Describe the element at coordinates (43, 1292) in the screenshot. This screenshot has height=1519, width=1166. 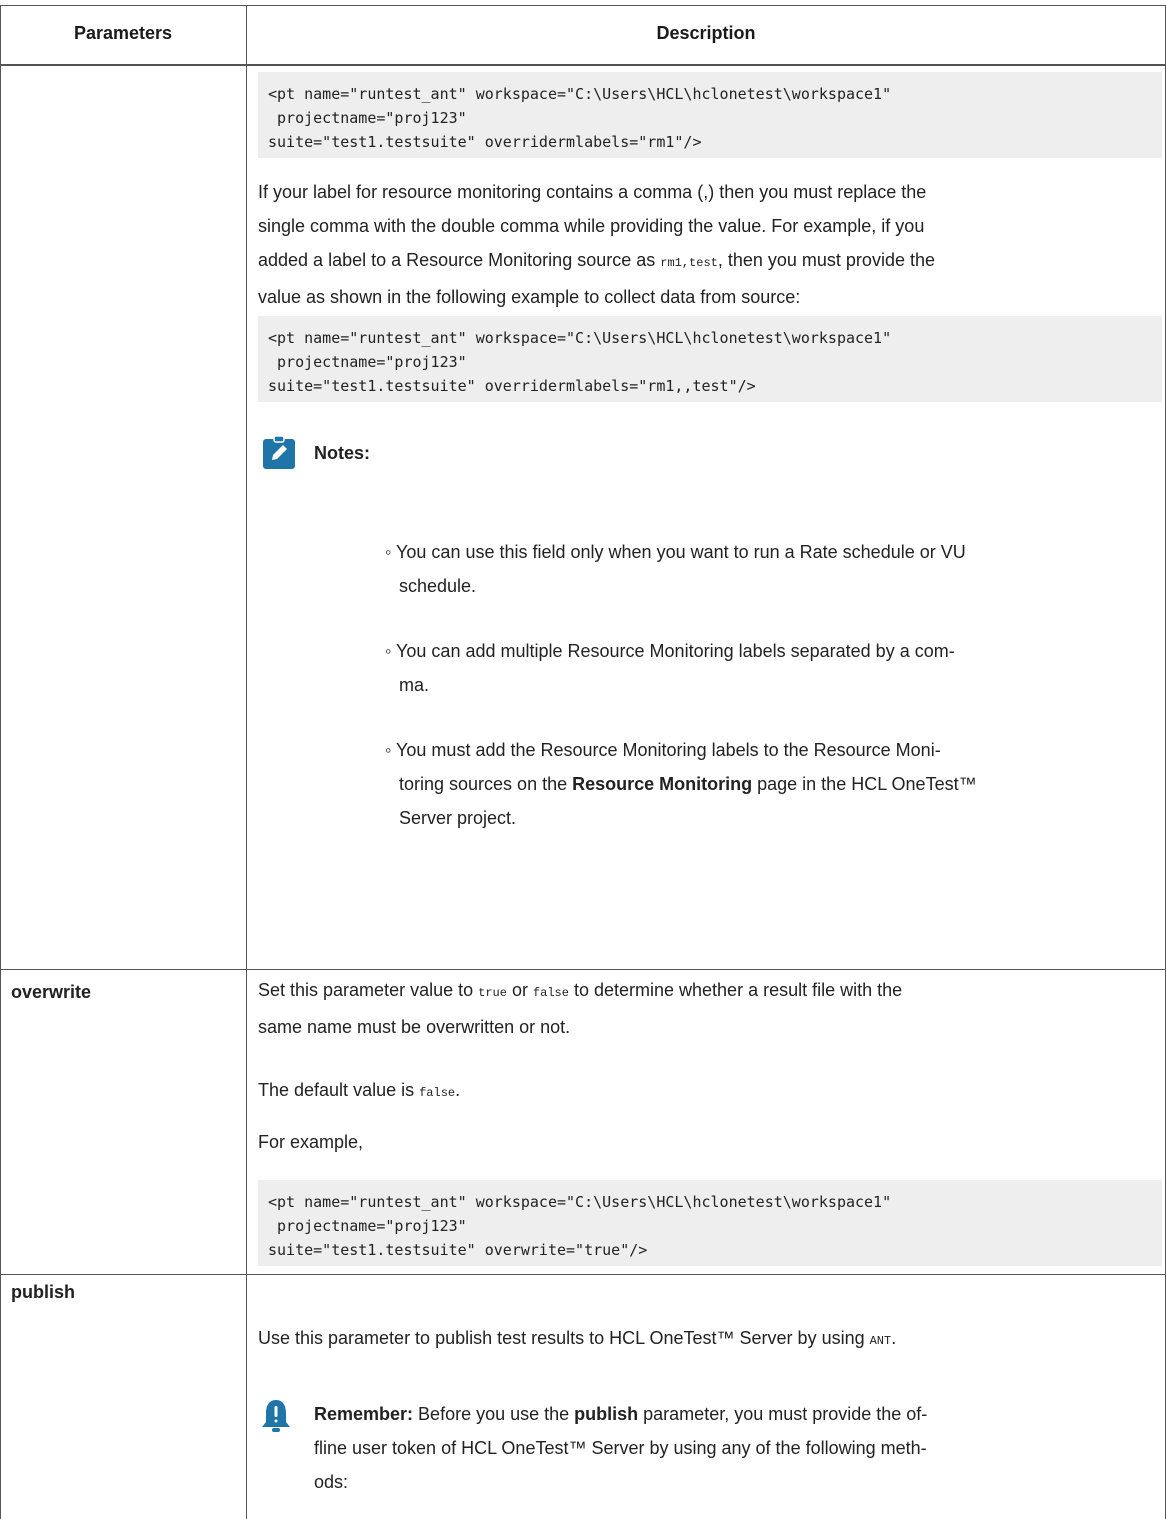
I see `param-publish: publish` at that location.